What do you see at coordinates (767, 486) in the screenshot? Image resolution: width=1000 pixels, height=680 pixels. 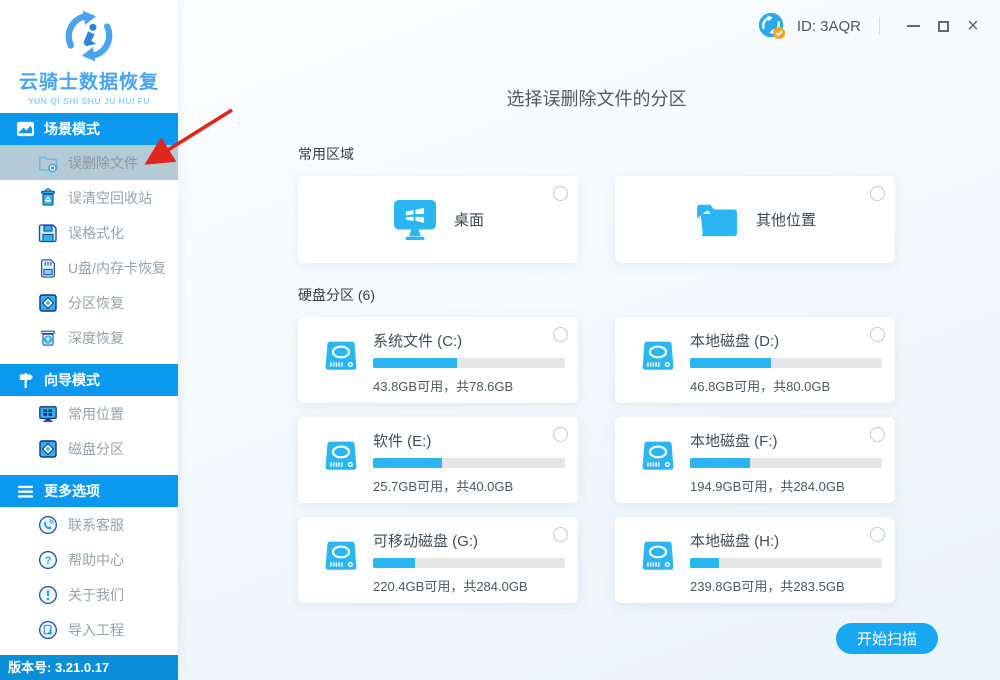 I see `partition-detail: 194.9GB可用，共284.0GB` at bounding box center [767, 486].